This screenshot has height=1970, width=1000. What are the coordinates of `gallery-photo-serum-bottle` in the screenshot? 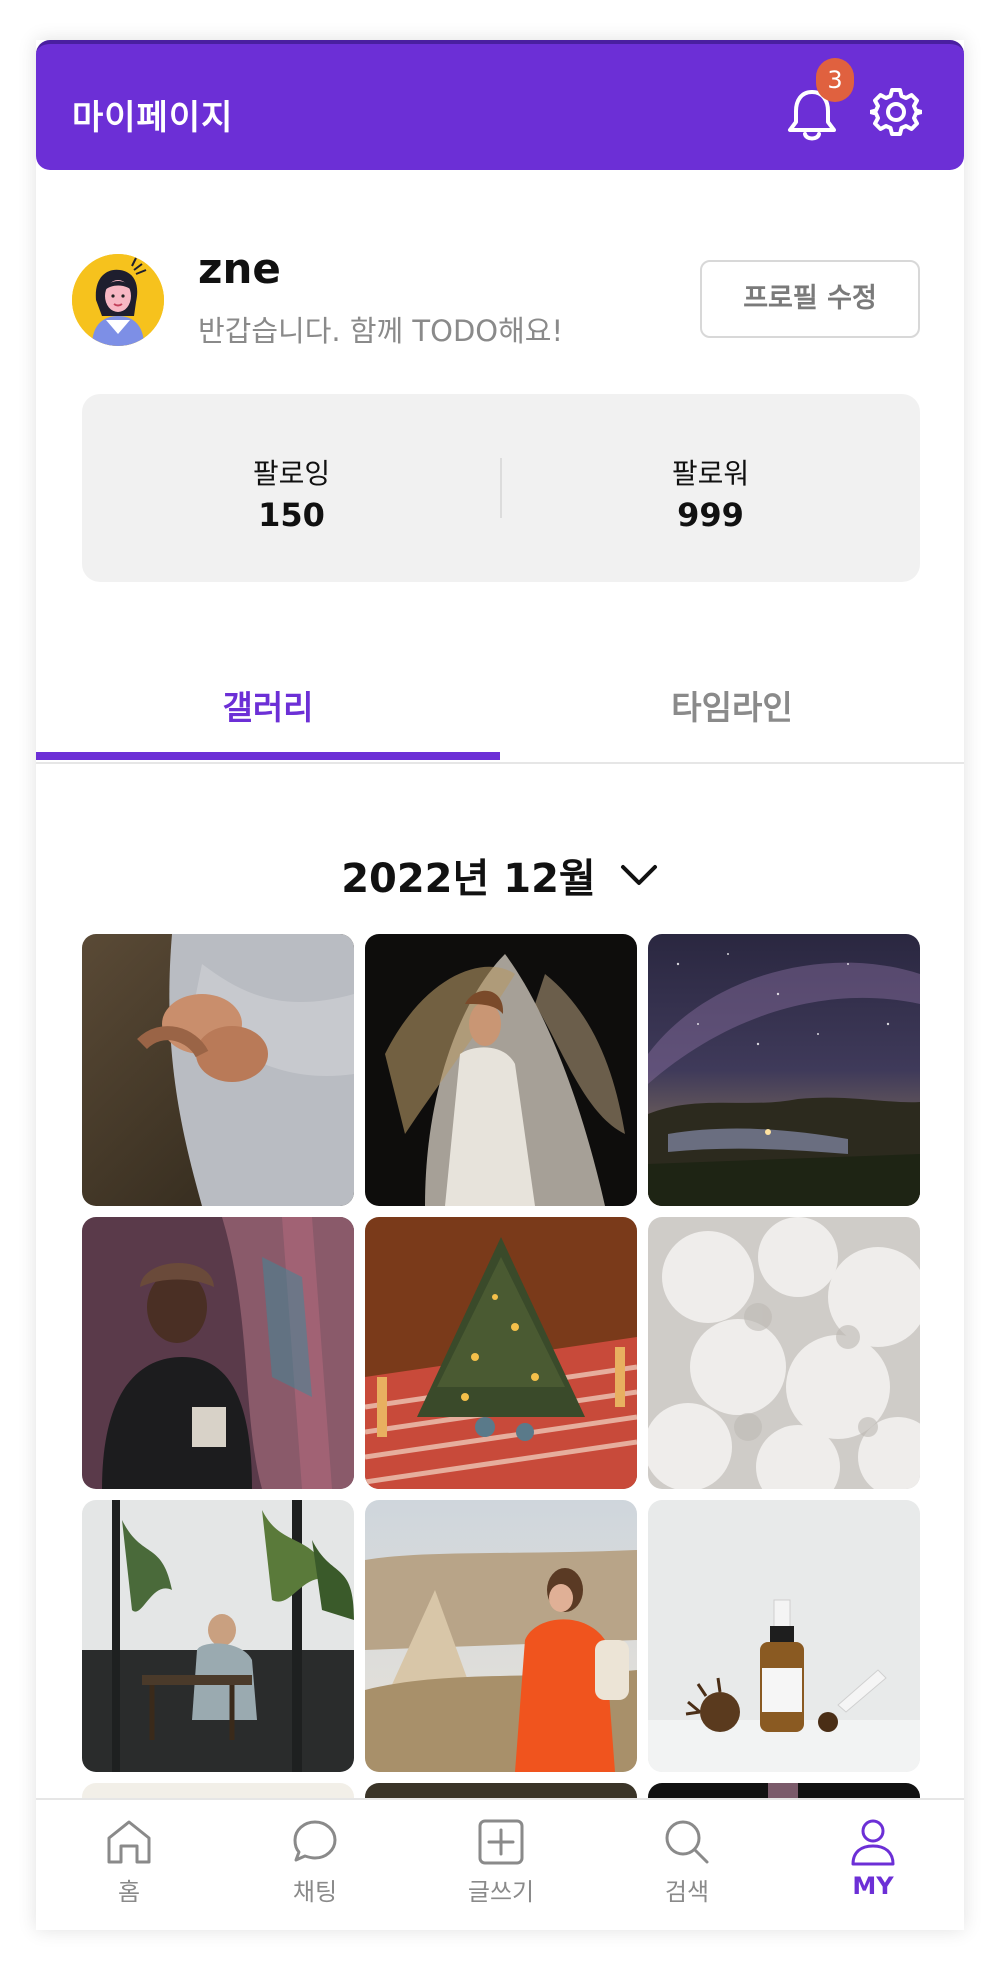 It's located at (784, 1636).